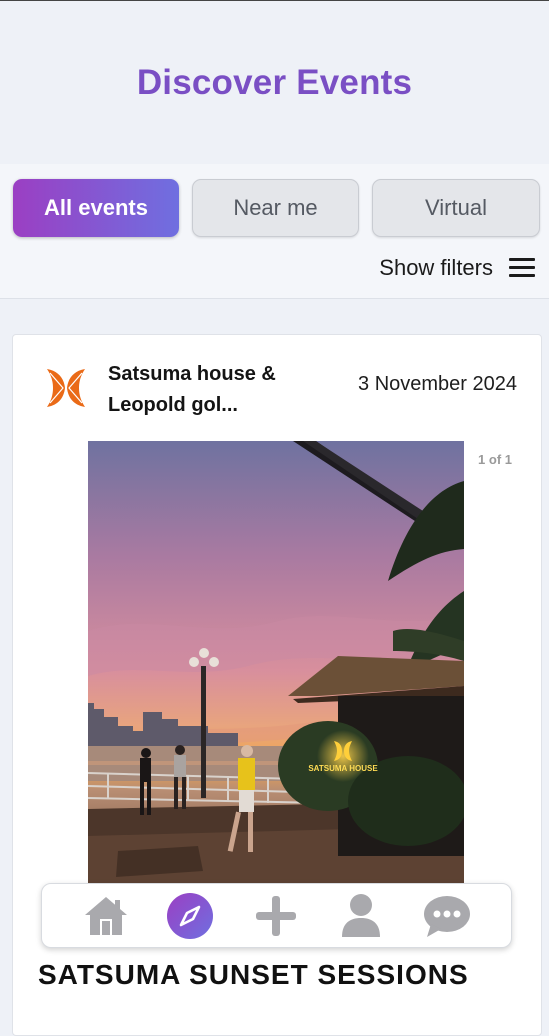  I want to click on user-icon, so click(361, 915).